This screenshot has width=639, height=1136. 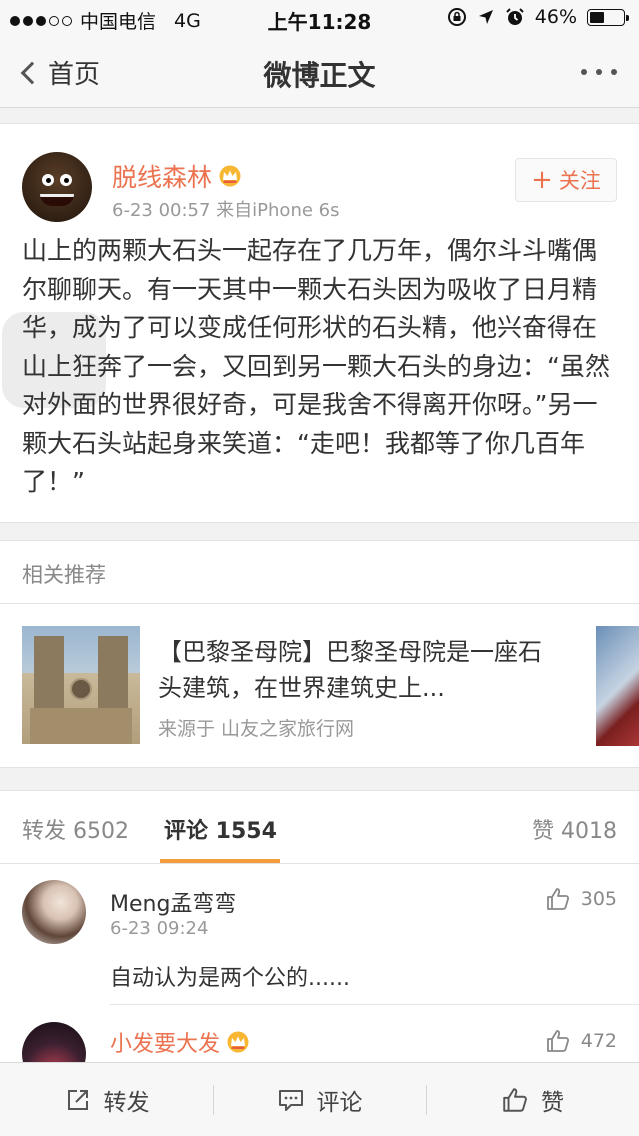 I want to click on commenter-name-text: 小发要大发, so click(x=165, y=1044).